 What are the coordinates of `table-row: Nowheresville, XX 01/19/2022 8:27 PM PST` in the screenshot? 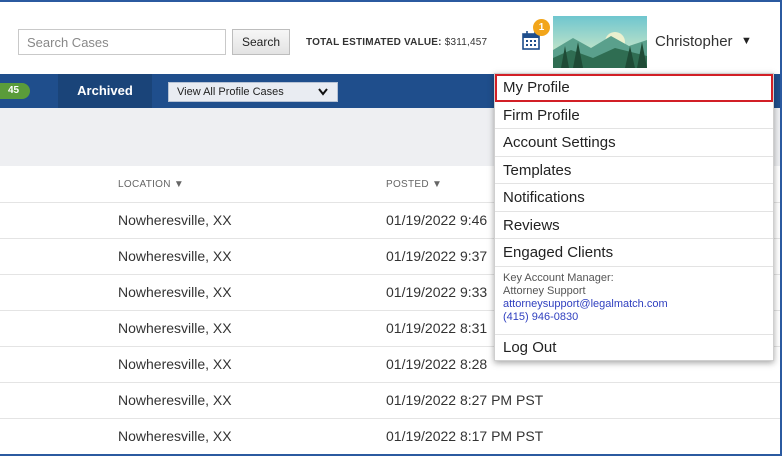 It's located at (390, 400).